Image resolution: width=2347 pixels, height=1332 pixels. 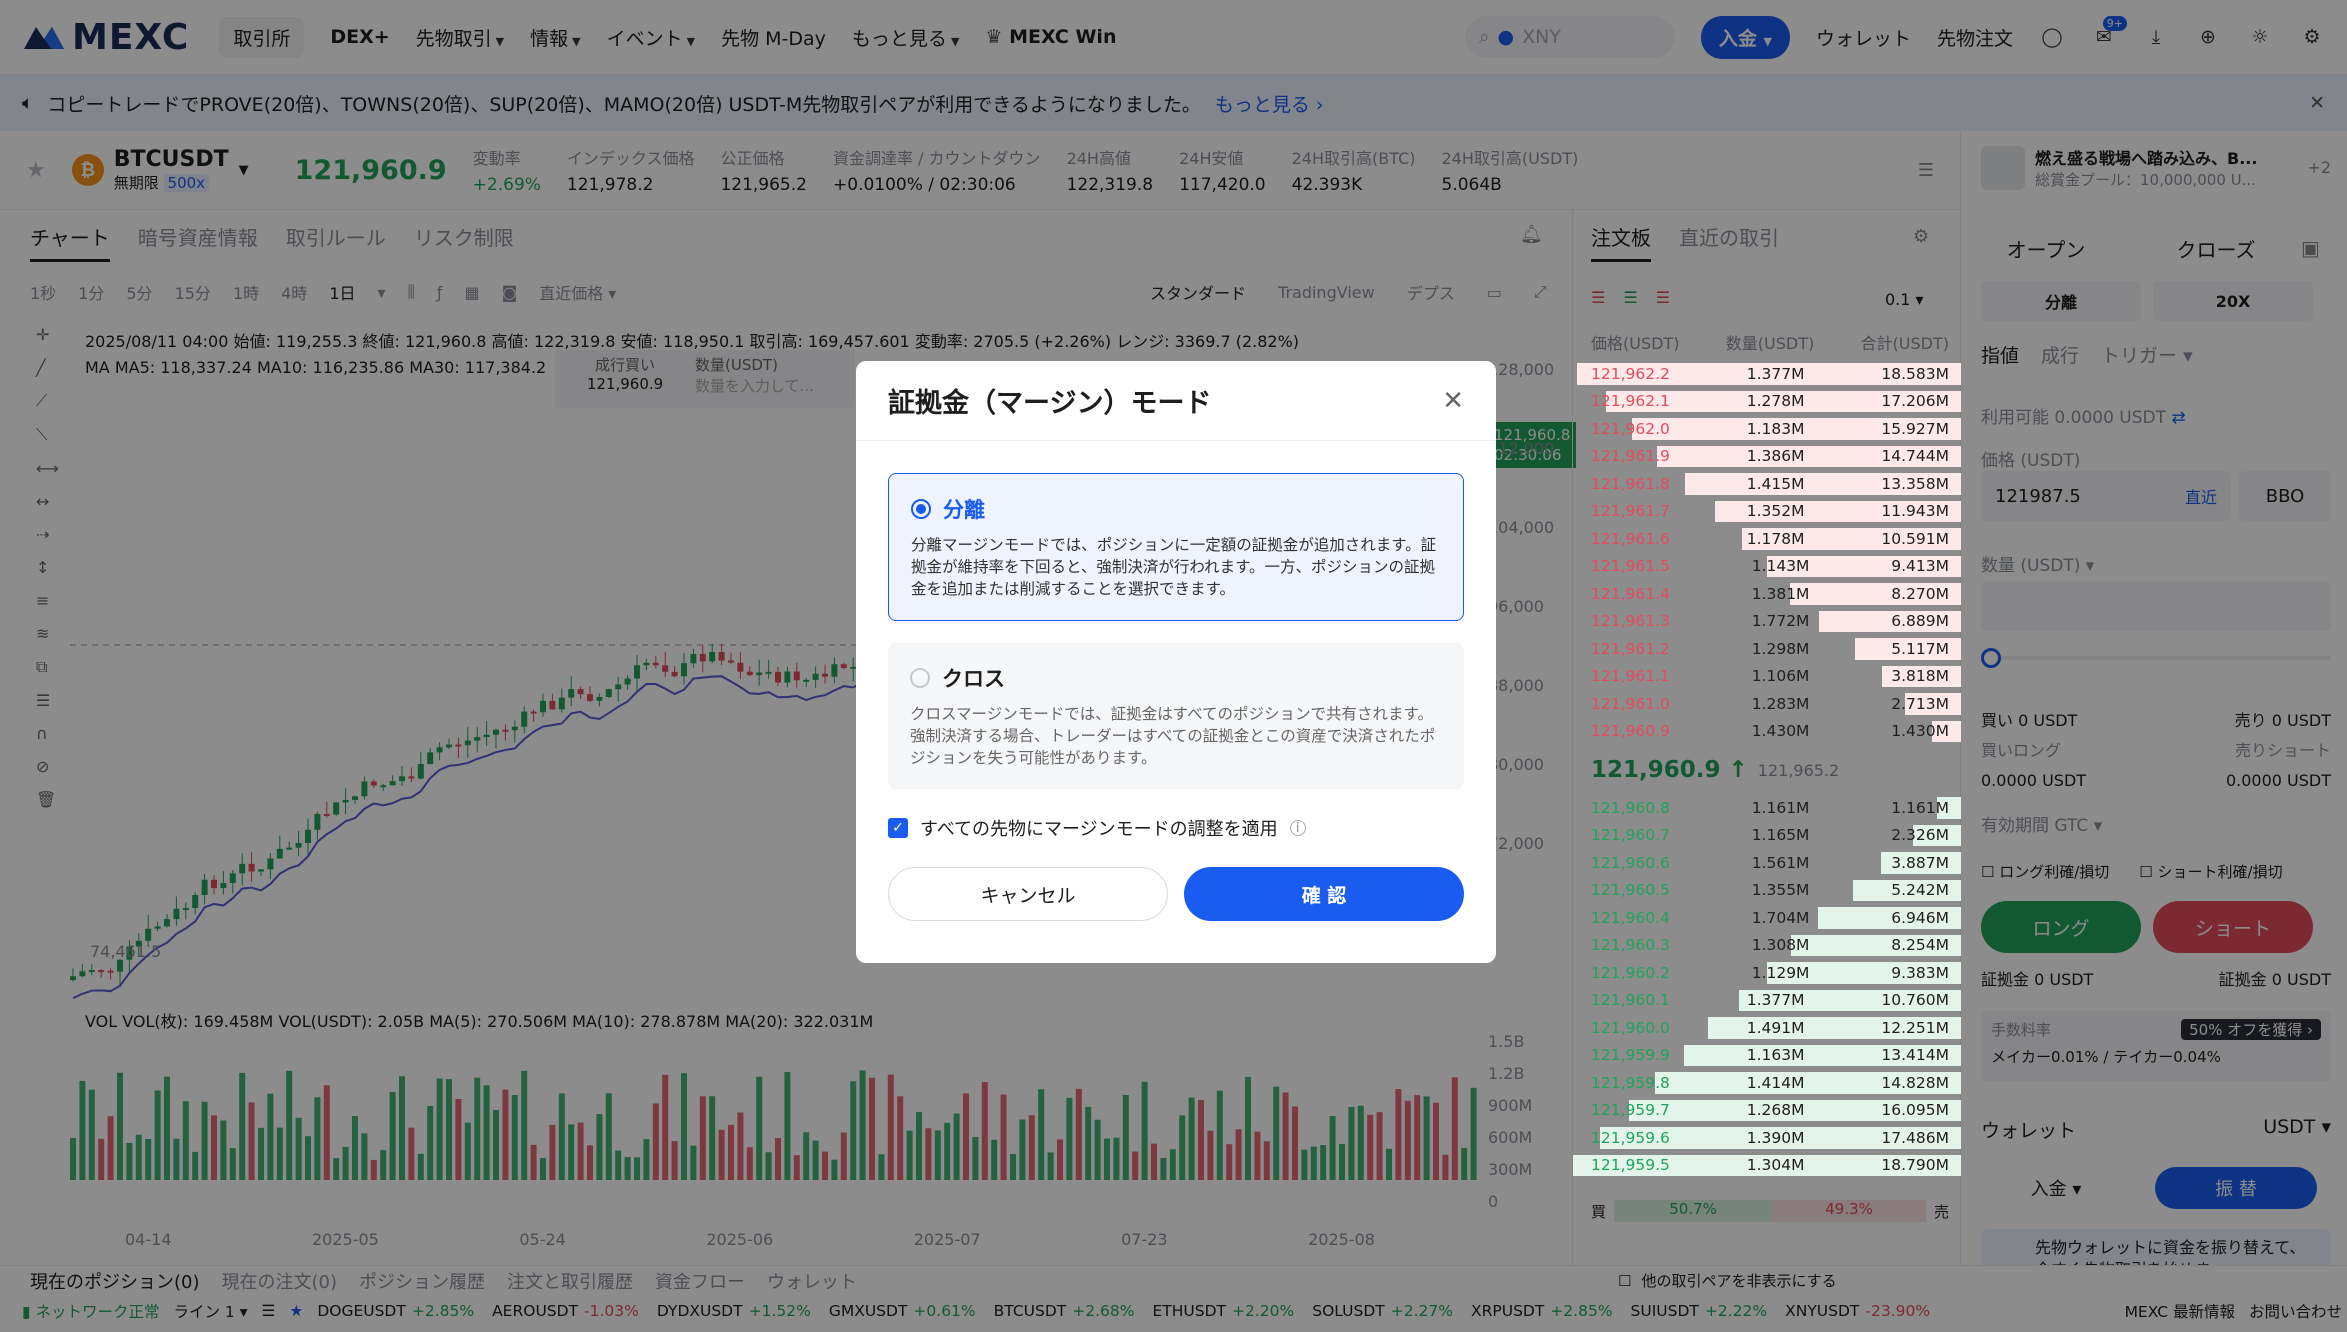 What do you see at coordinates (1780, 890) in the screenshot?
I see `ob-qty: 1.355M` at bounding box center [1780, 890].